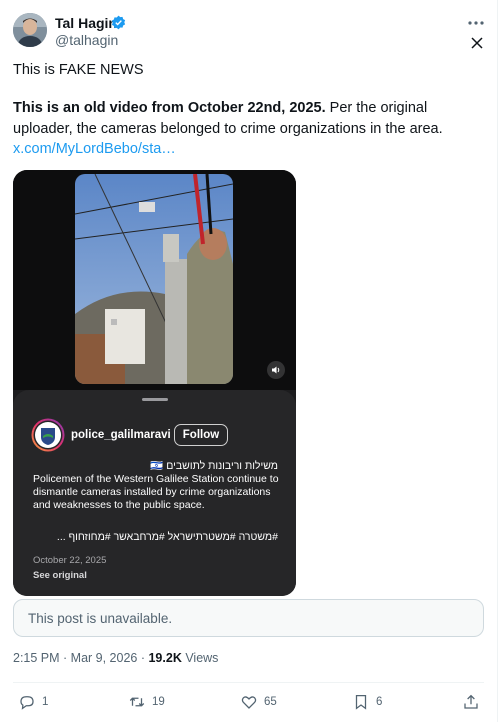  Describe the element at coordinates (137, 702) in the screenshot. I see `repost-icon` at that location.